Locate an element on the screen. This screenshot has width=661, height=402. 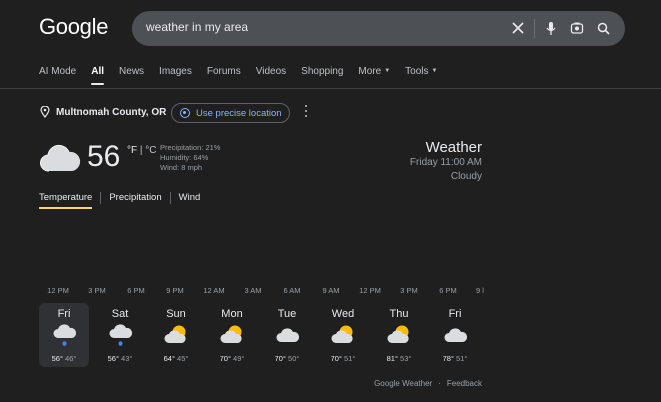
clear-icon is located at coordinates (518, 28).